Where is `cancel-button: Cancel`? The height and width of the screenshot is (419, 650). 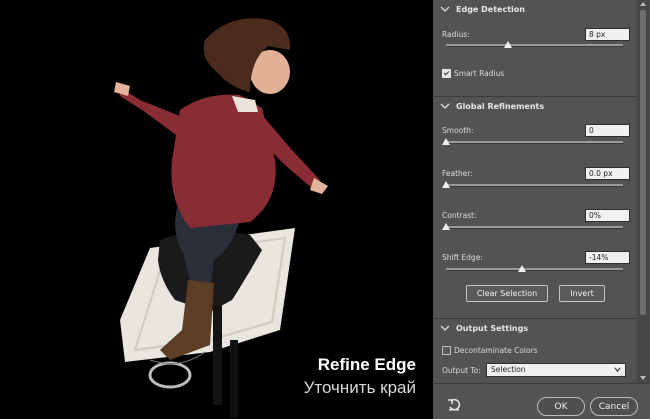
cancel-button: Cancel is located at coordinates (614, 406).